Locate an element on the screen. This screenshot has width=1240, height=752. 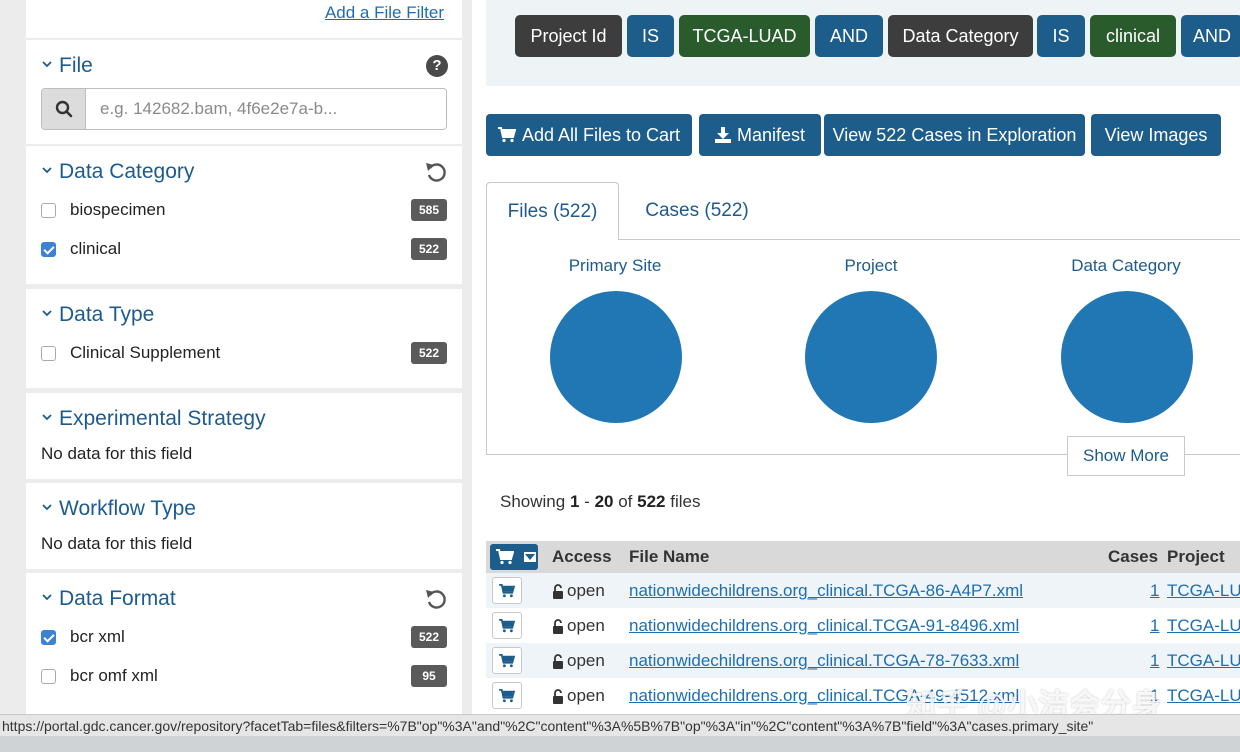
facet-title: Data Category is located at coordinates (127, 171).